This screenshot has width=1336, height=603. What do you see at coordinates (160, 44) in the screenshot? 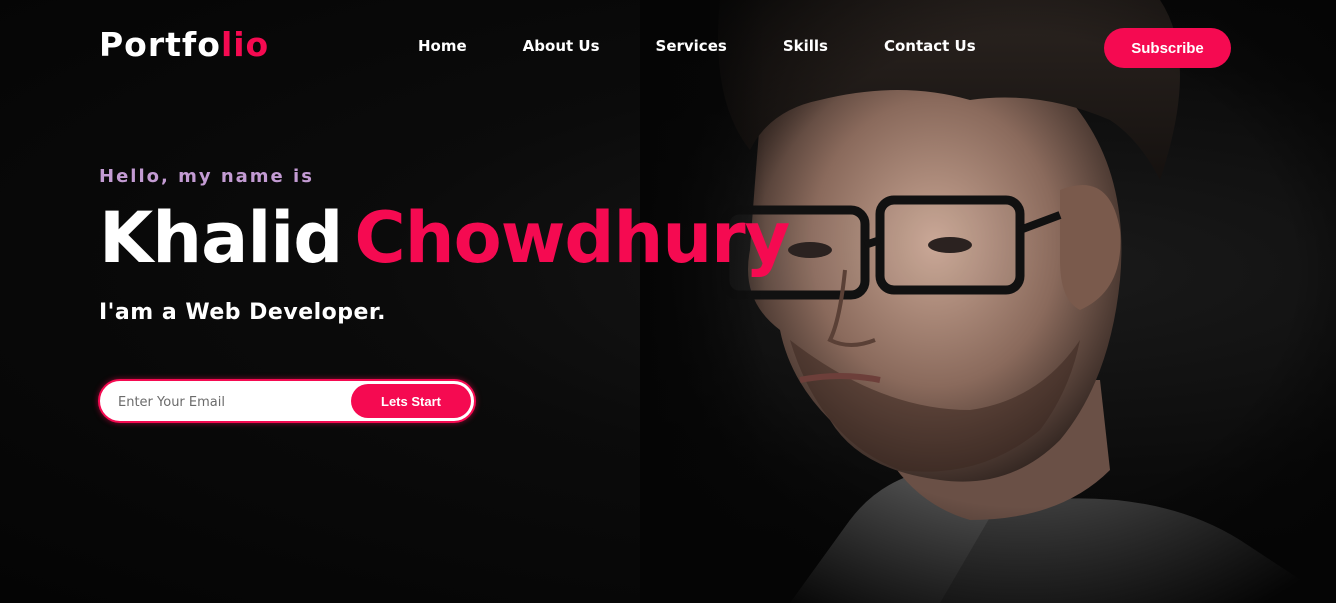
I see `logo-main-text: Portfo` at bounding box center [160, 44].